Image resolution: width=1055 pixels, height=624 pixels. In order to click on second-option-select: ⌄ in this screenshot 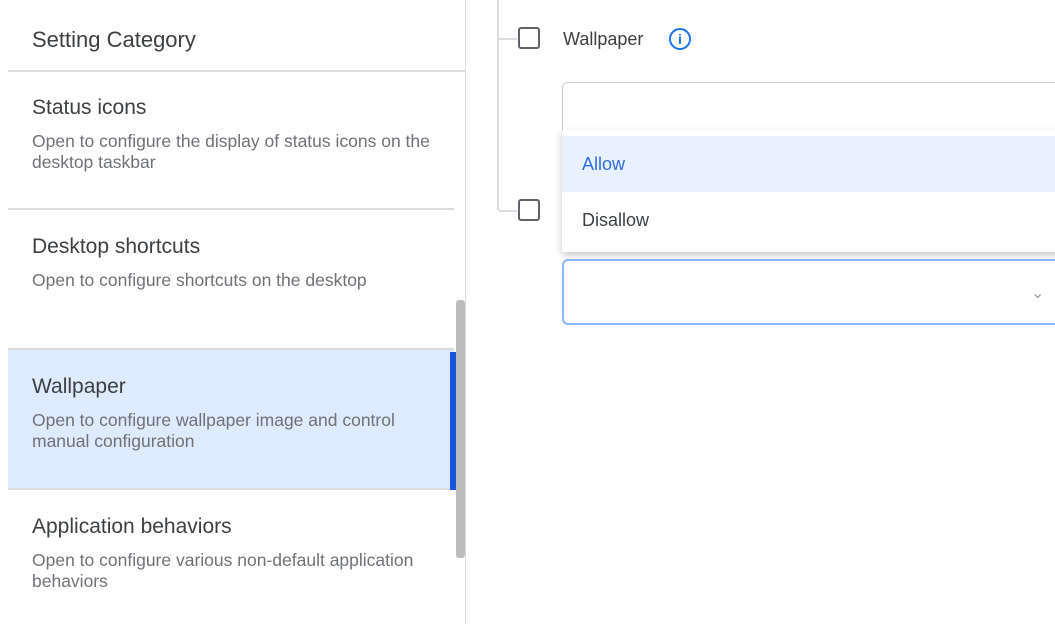, I will do `click(808, 292)`.